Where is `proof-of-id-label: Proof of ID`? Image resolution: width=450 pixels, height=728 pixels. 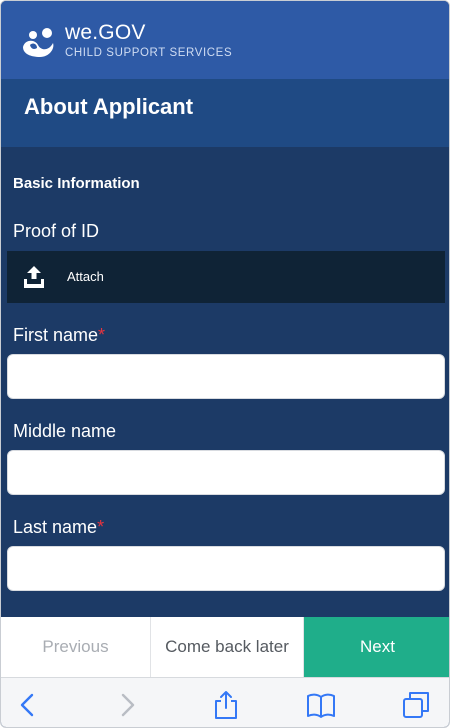
proof-of-id-label: Proof of ID is located at coordinates (56, 231).